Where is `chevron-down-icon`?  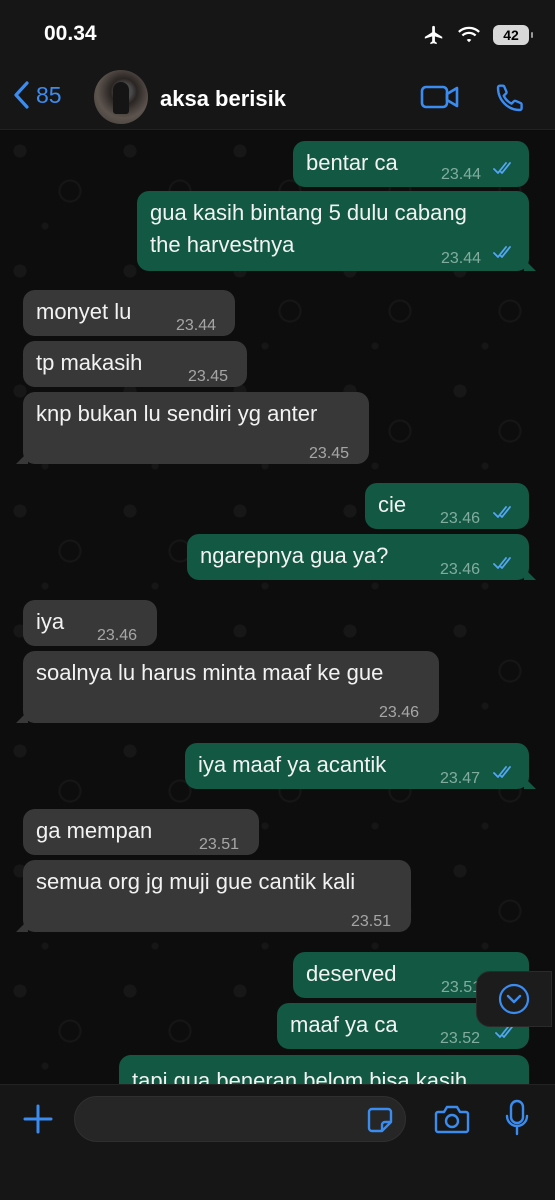
chevron-down-icon is located at coordinates (514, 999).